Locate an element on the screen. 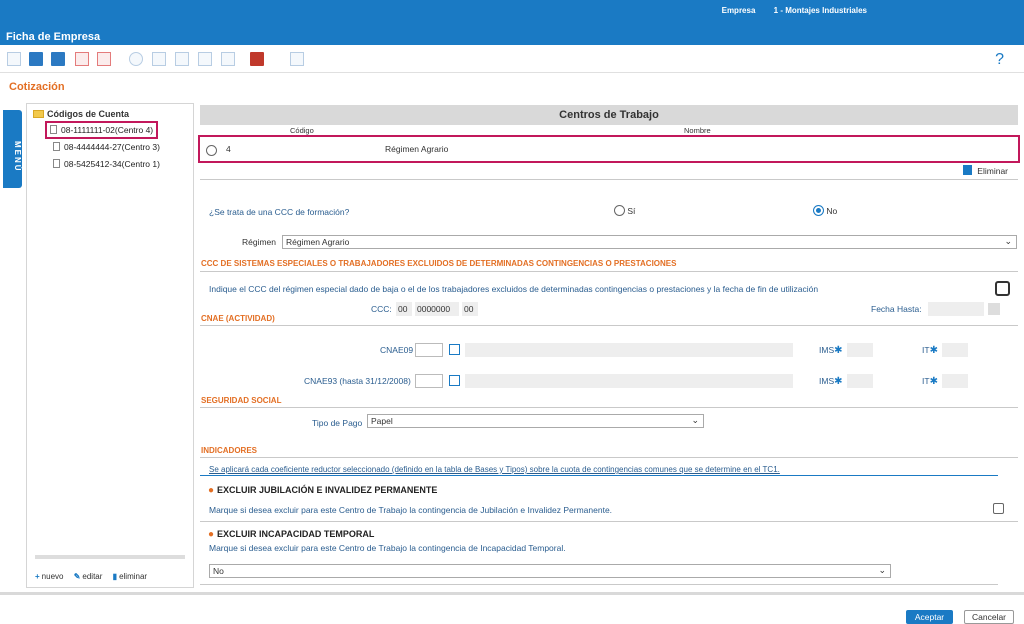 The height and width of the screenshot is (624, 1024). ccc-checkbox is located at coordinates (1002, 288).